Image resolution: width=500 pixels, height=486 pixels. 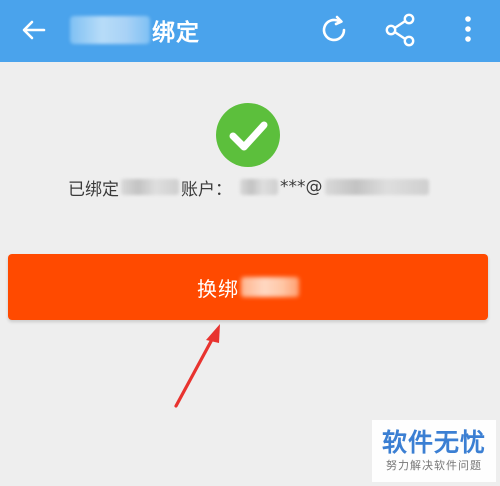 I want to click on page-title-wrap: 绑定, so click(x=135, y=30).